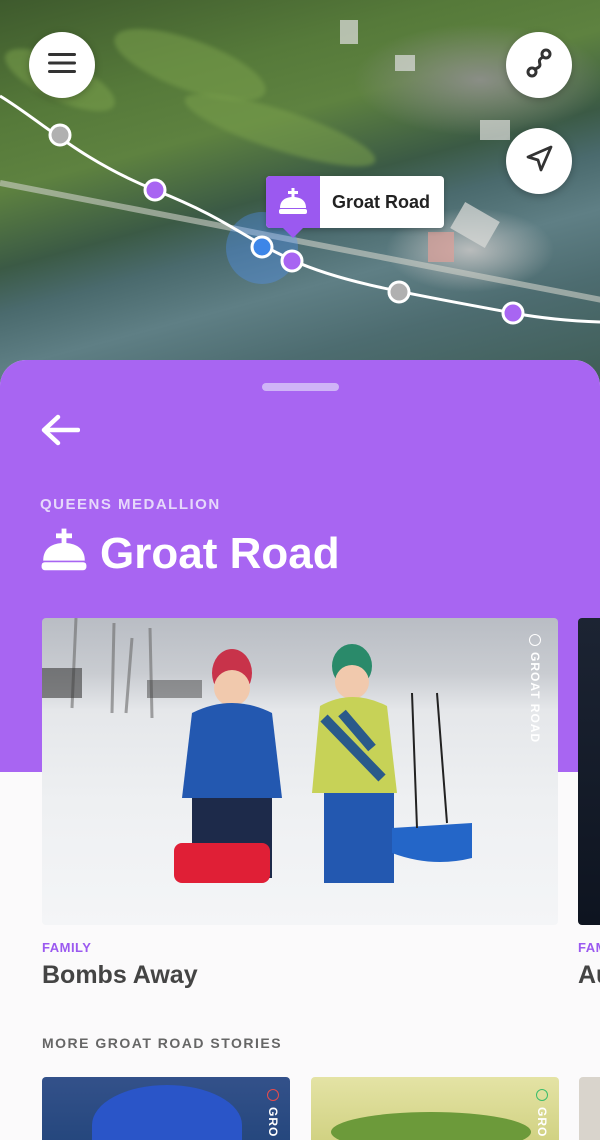  Describe the element at coordinates (589, 1108) in the screenshot. I see `more-story-card` at that location.